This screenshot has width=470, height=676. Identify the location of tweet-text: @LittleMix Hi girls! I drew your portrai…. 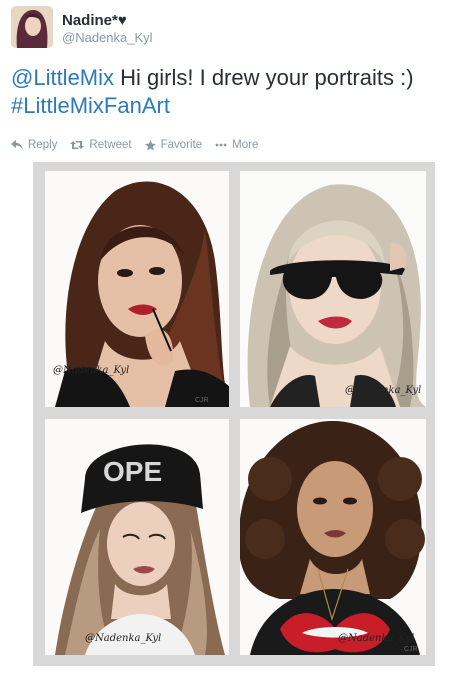
(238, 92).